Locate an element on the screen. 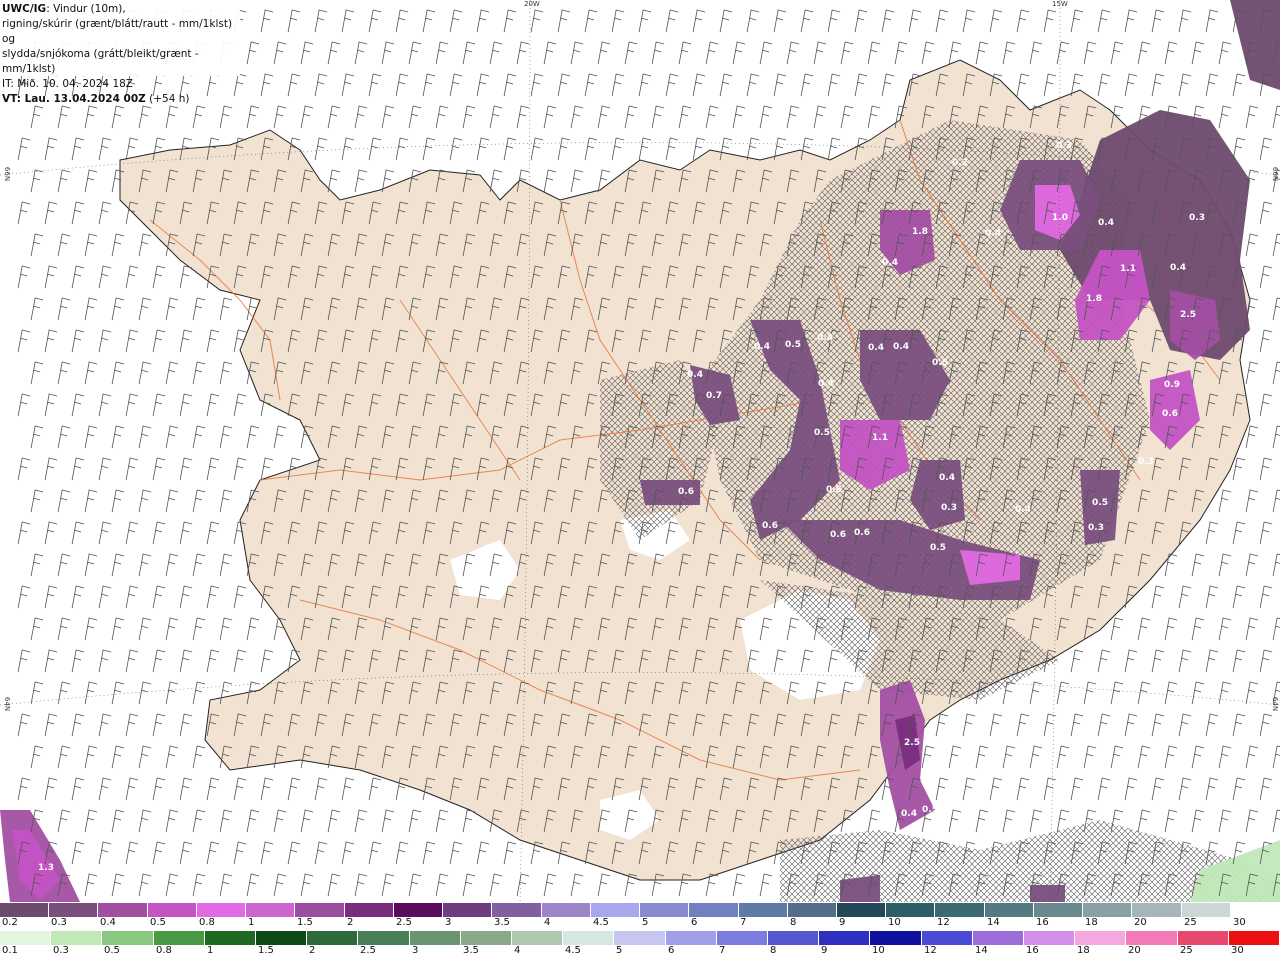 The height and width of the screenshot is (961, 1280). legend-snow-swatches is located at coordinates (640, 910).